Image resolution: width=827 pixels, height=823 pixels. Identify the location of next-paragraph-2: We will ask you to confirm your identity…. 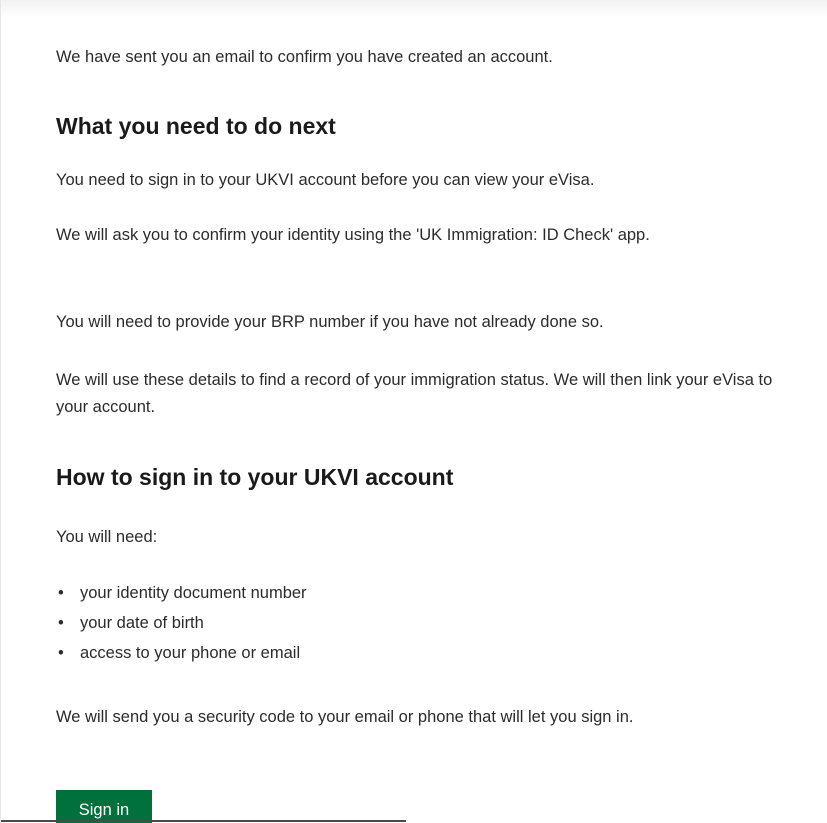
(353, 235).